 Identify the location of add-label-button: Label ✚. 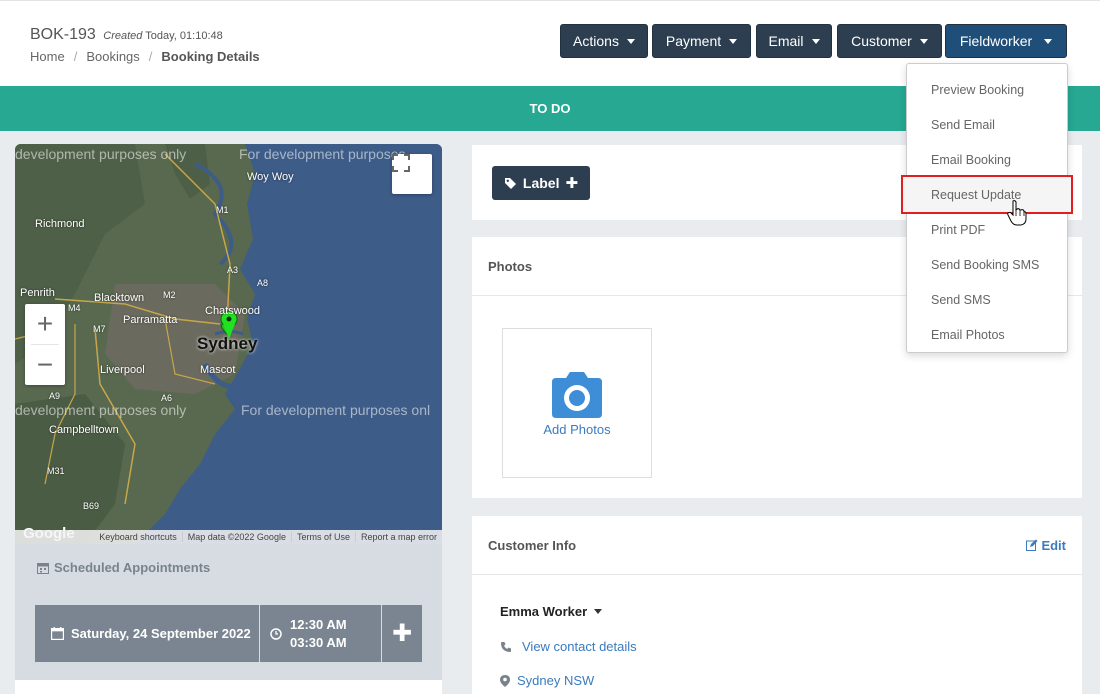
(541, 183).